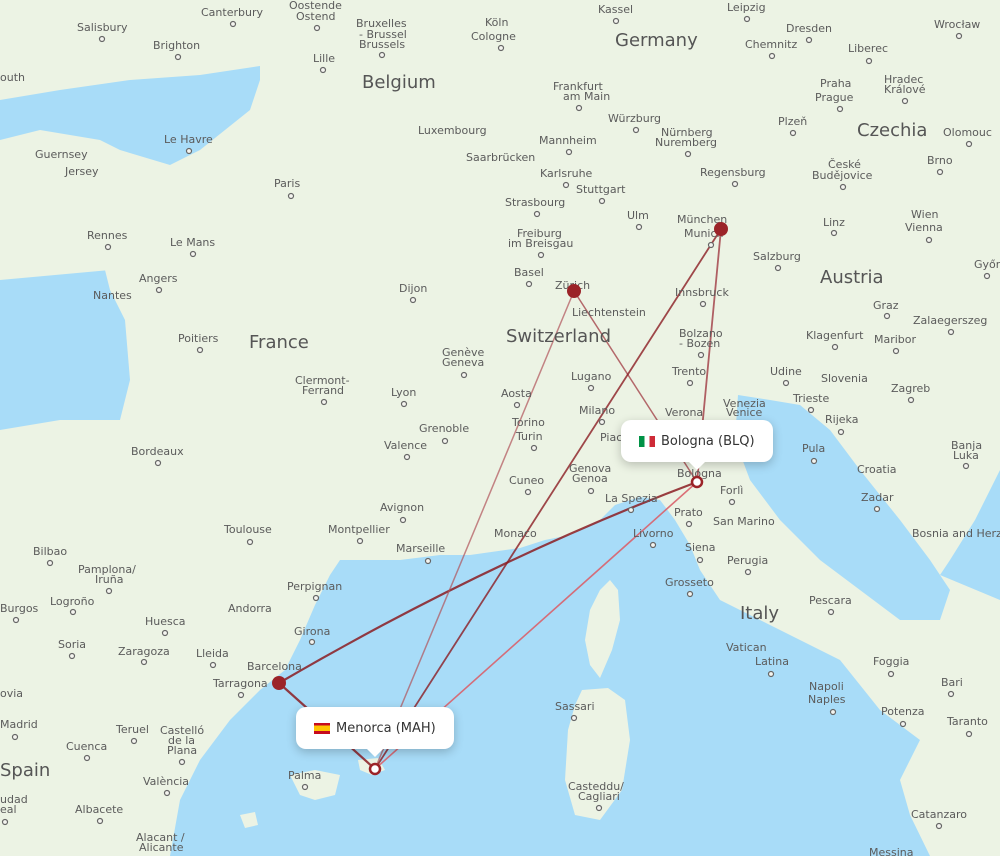 The height and width of the screenshot is (856, 1000). Describe the element at coordinates (287, 183) in the screenshot. I see `city-label: Paris` at that location.